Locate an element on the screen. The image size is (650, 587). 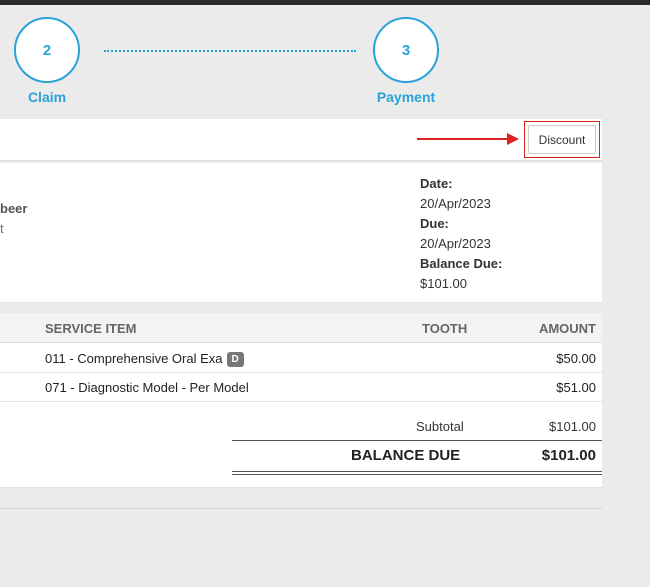
step-label: Payment is located at coordinates (406, 97).